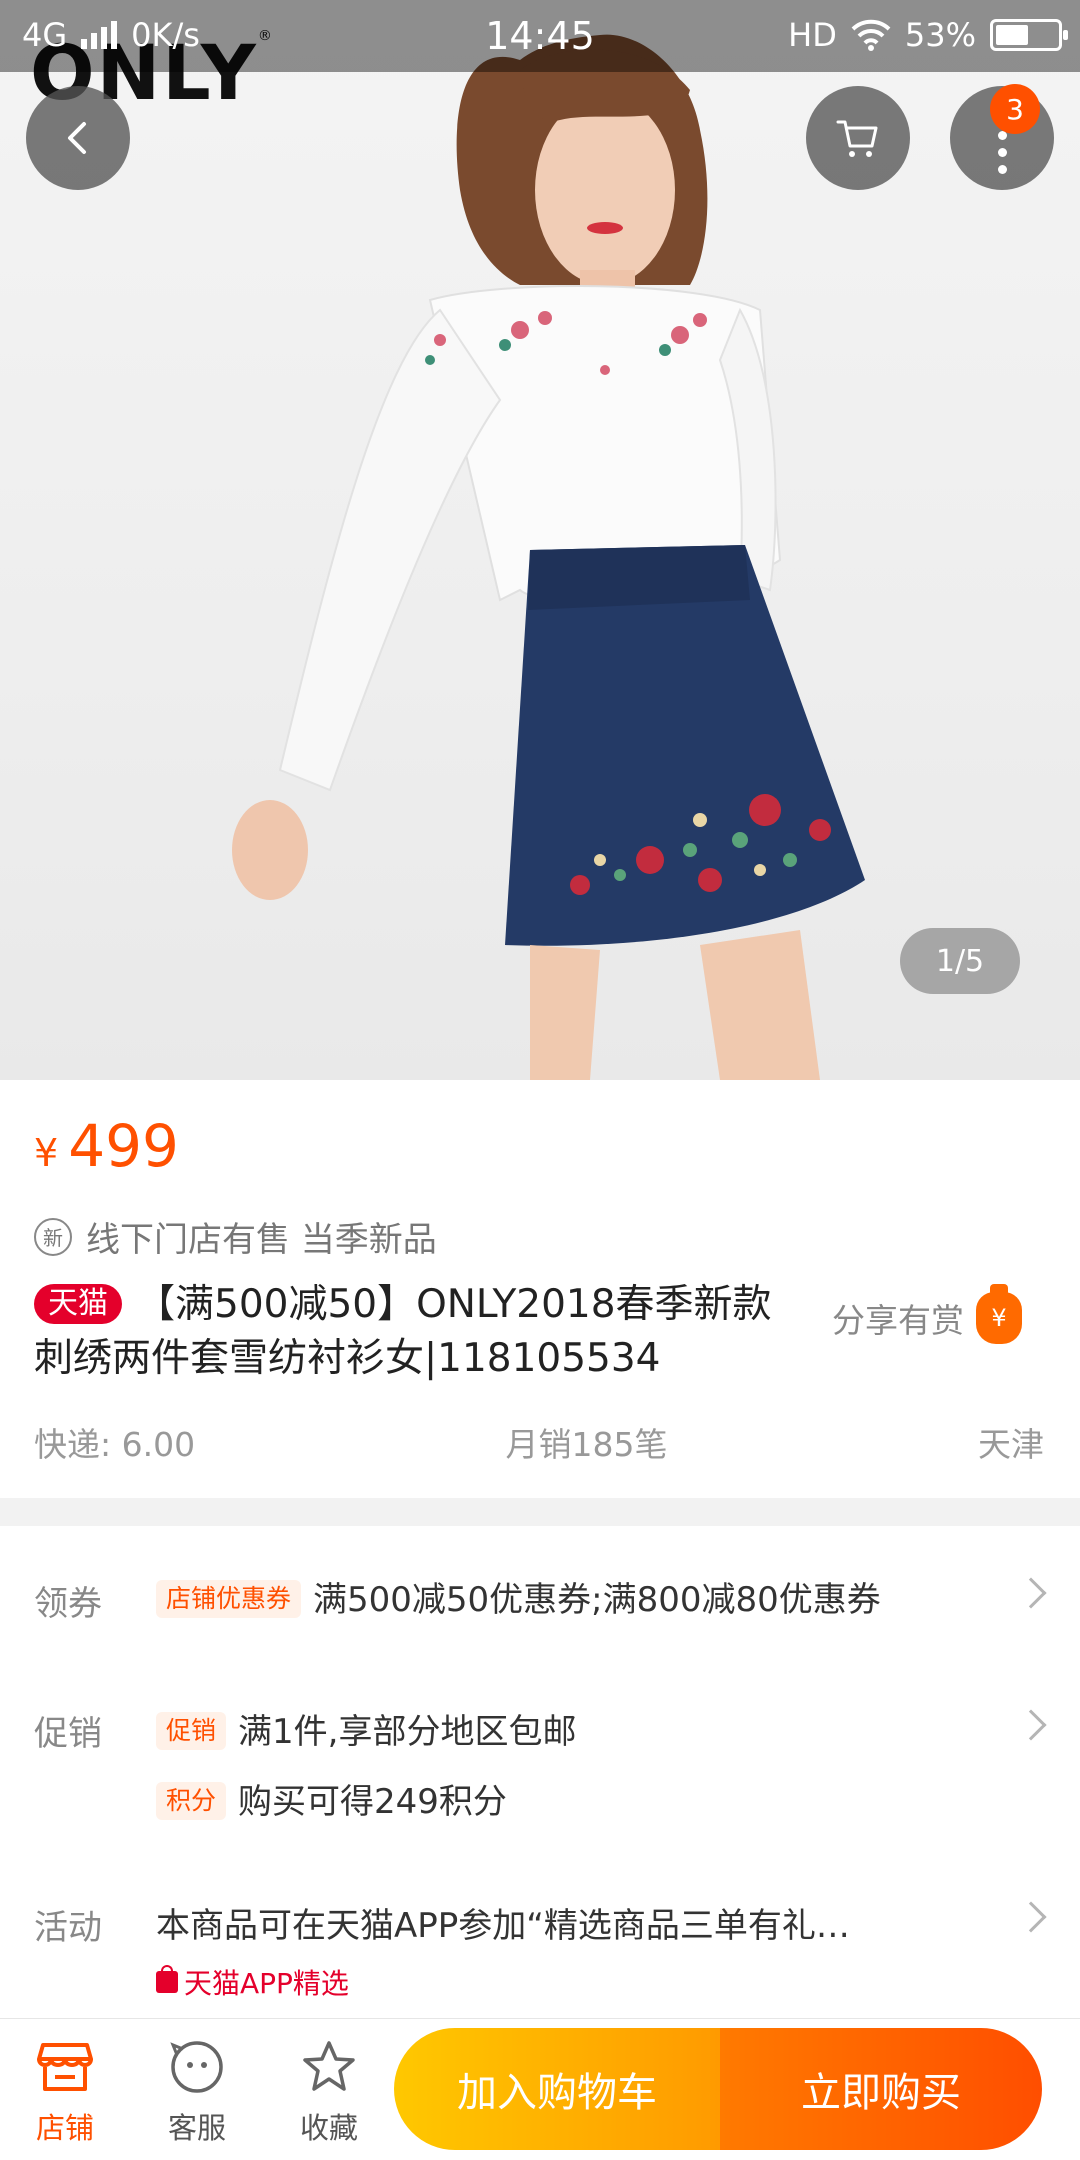  I want to click on shop-tab: 店铺, so click(65, 2092).